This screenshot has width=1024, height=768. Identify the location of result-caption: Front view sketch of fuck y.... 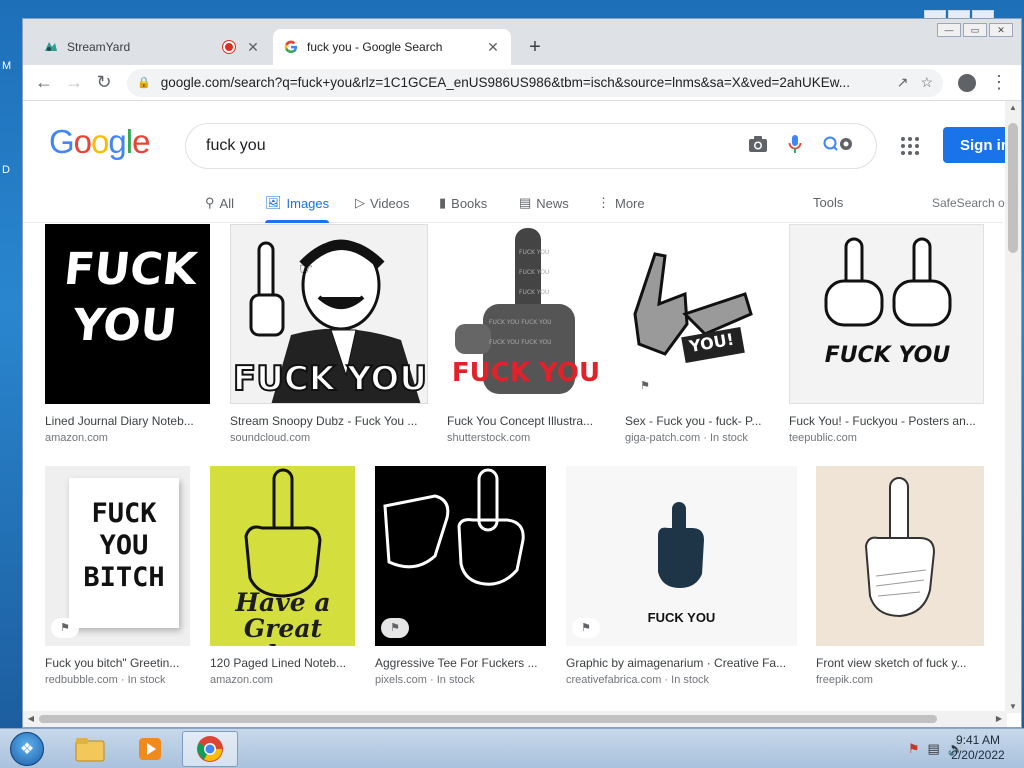
(900, 663).